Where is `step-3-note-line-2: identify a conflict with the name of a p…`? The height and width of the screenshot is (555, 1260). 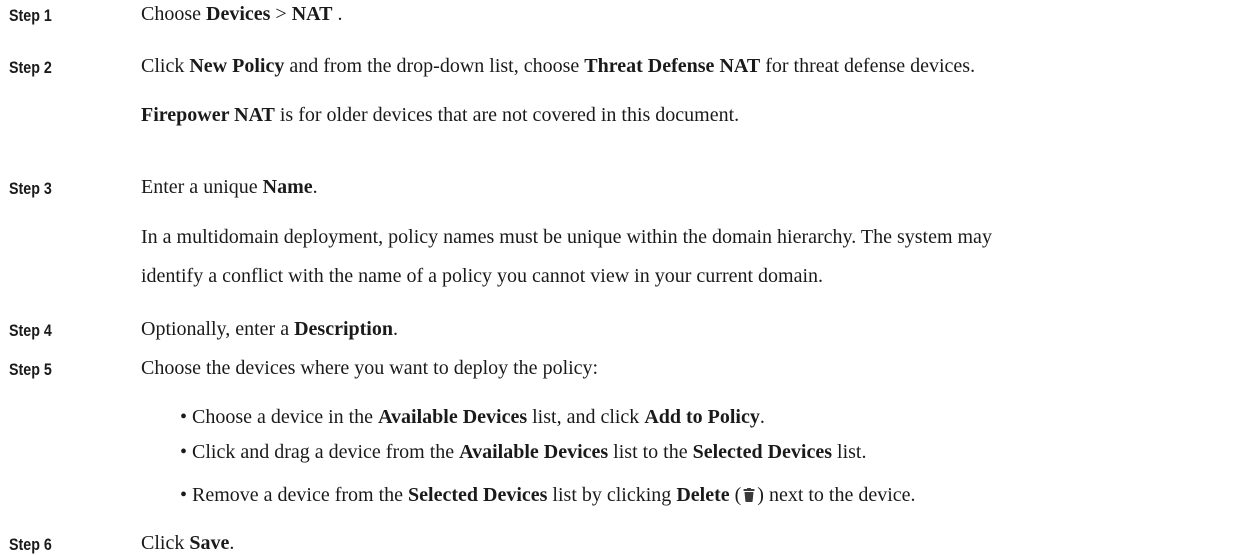 step-3-note-line-2: identify a conflict with the name of a p… is located at coordinates (482, 276).